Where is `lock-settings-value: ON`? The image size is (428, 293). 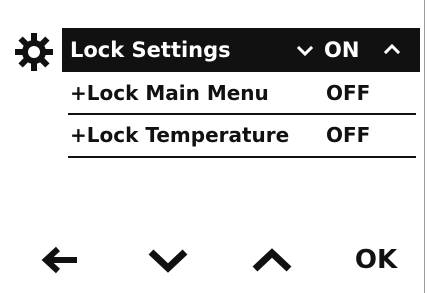 lock-settings-value: ON is located at coordinates (342, 50).